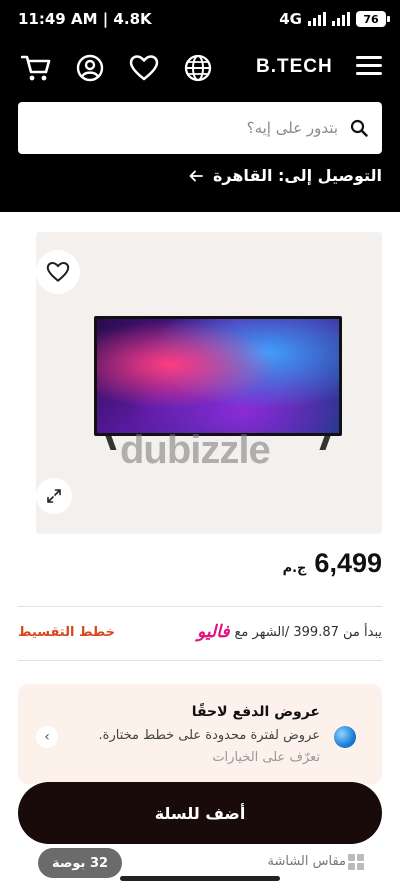 This screenshot has height=888, width=400. I want to click on search-bar, so click(200, 128).